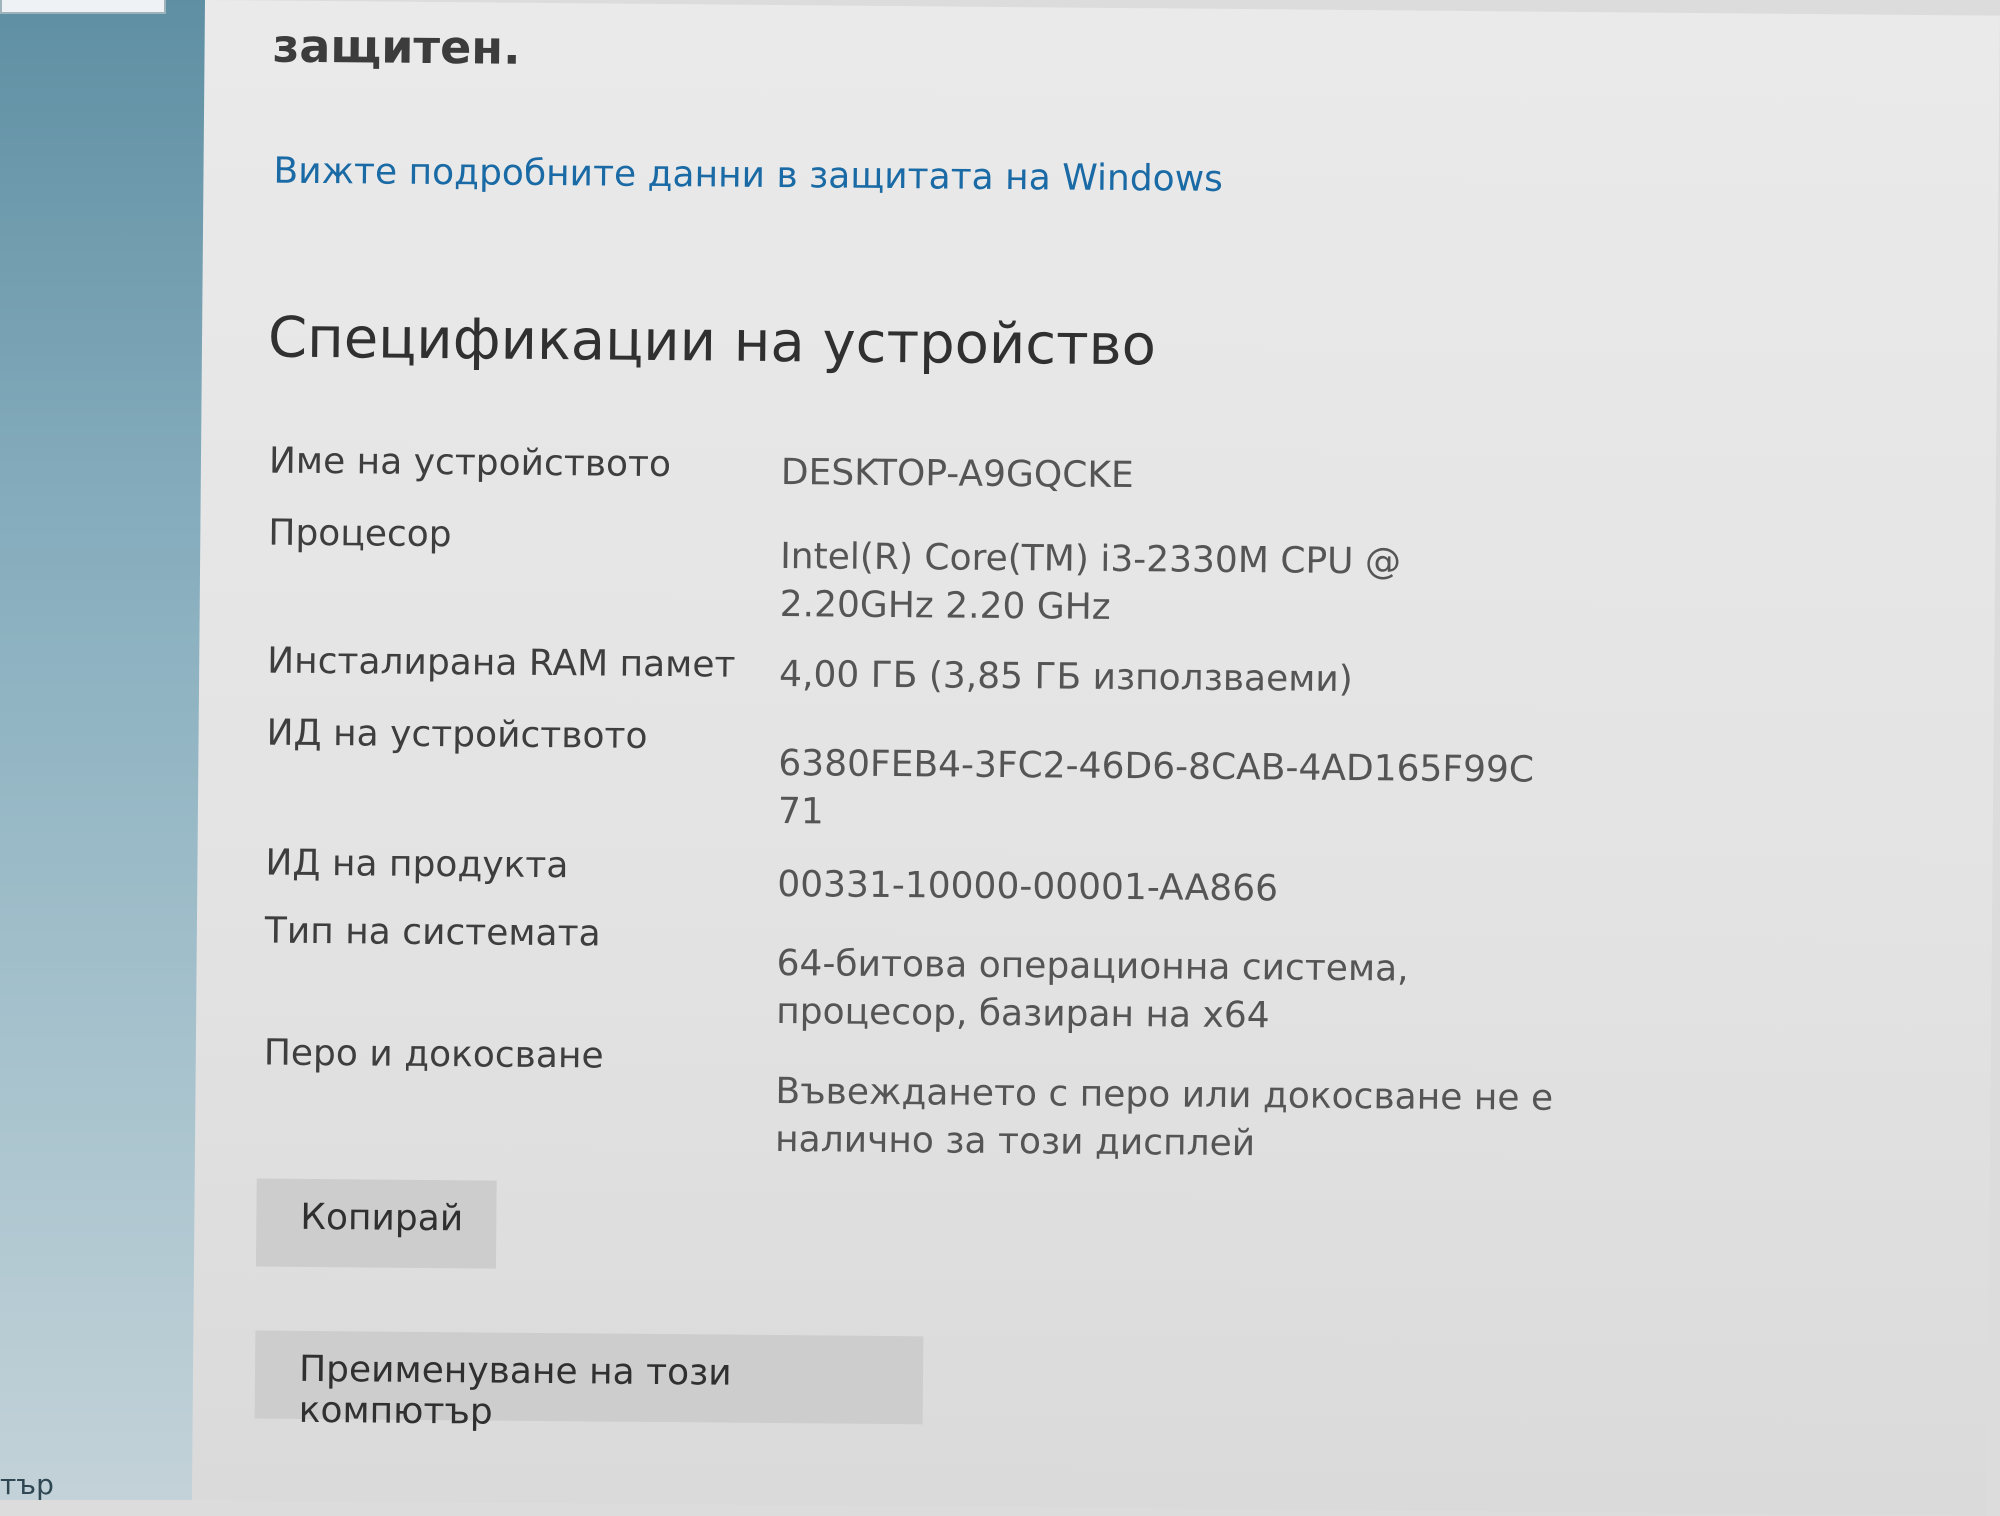 The height and width of the screenshot is (1516, 2000). What do you see at coordinates (360, 534) in the screenshot?
I see `spec-label-processor: Процесор` at bounding box center [360, 534].